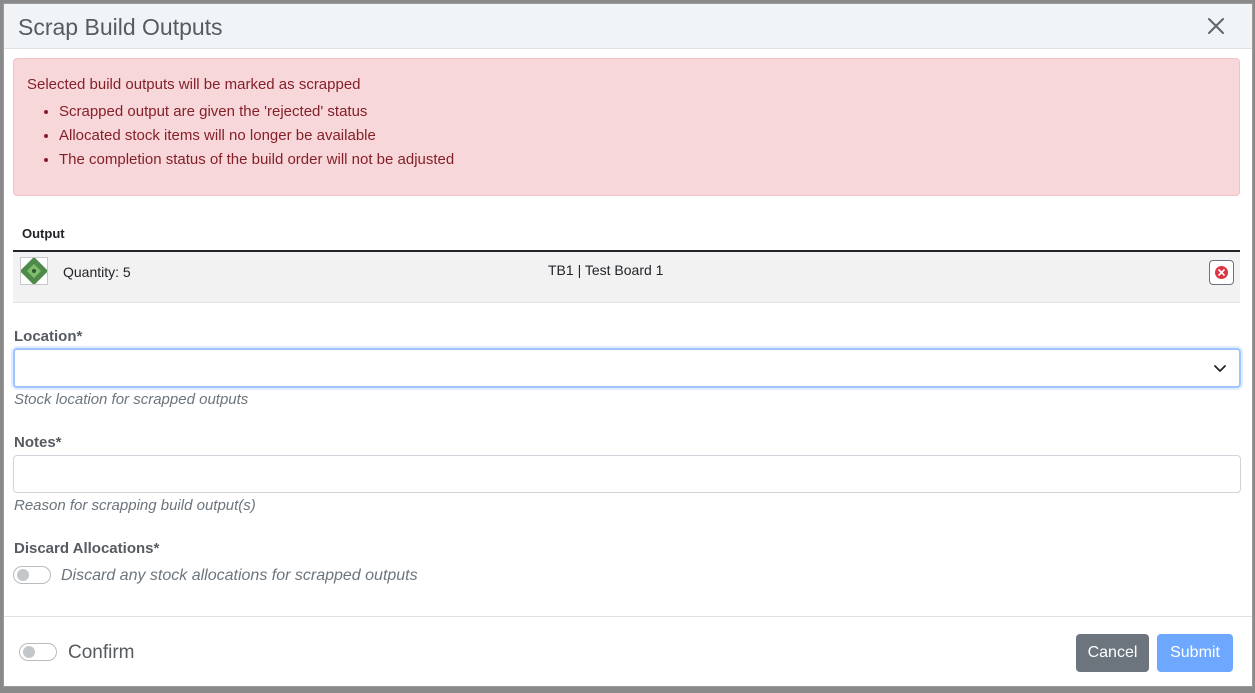 Image resolution: width=1255 pixels, height=693 pixels. I want to click on remove-row-button, so click(1221, 272).